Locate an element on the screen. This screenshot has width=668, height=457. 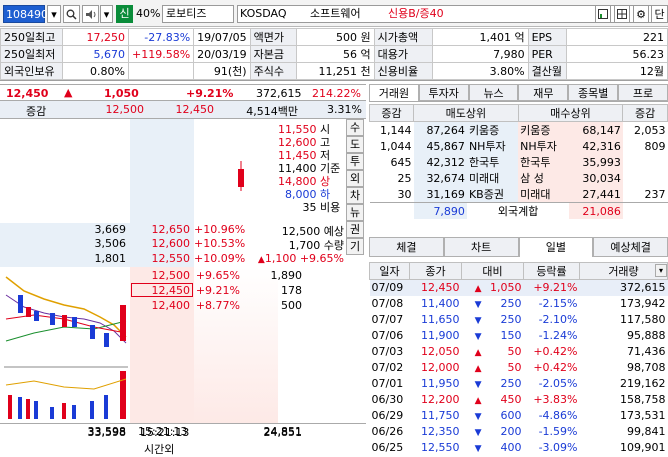
change-rate: -3.09% is located at coordinates (558, 447).